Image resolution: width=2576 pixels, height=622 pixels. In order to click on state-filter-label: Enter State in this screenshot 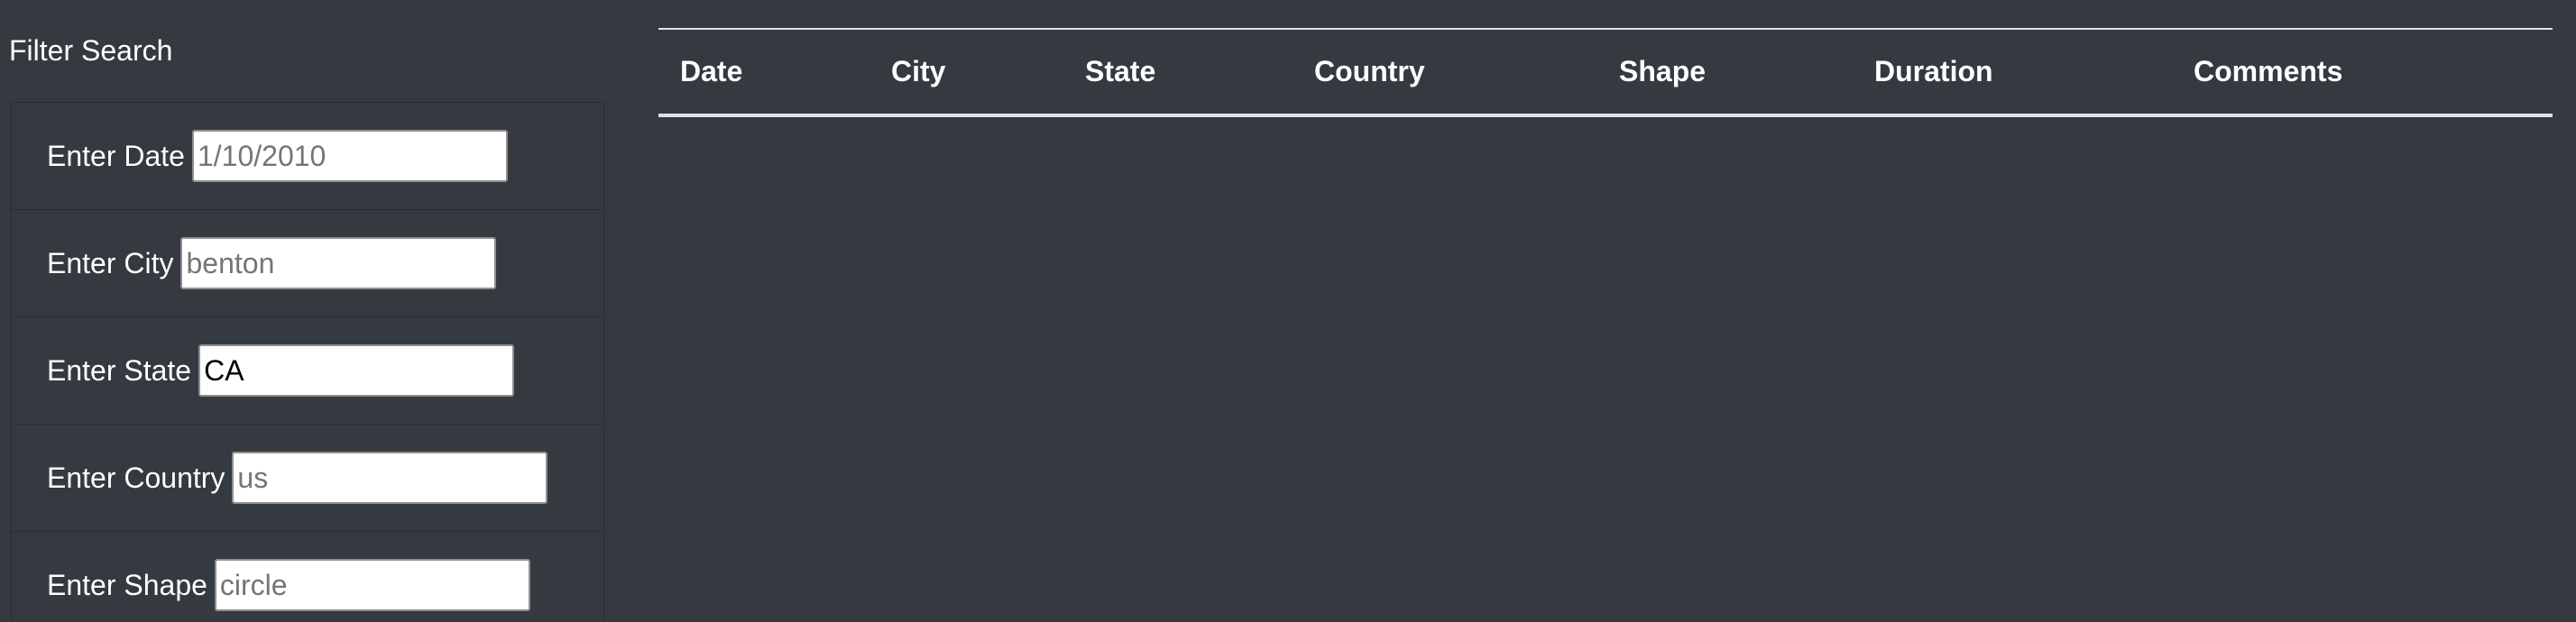, I will do `click(120, 370)`.